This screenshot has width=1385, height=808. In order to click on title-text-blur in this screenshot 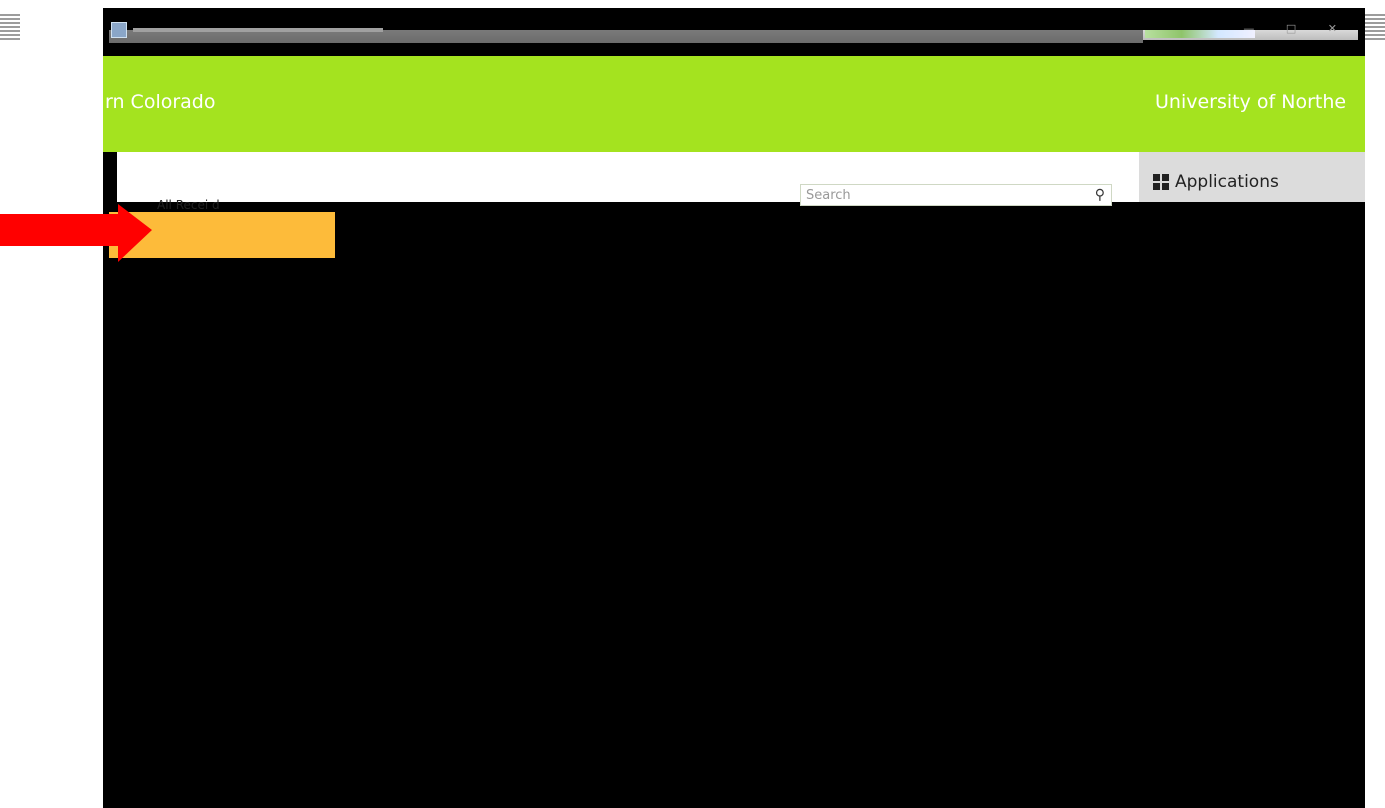, I will do `click(258, 30)`.